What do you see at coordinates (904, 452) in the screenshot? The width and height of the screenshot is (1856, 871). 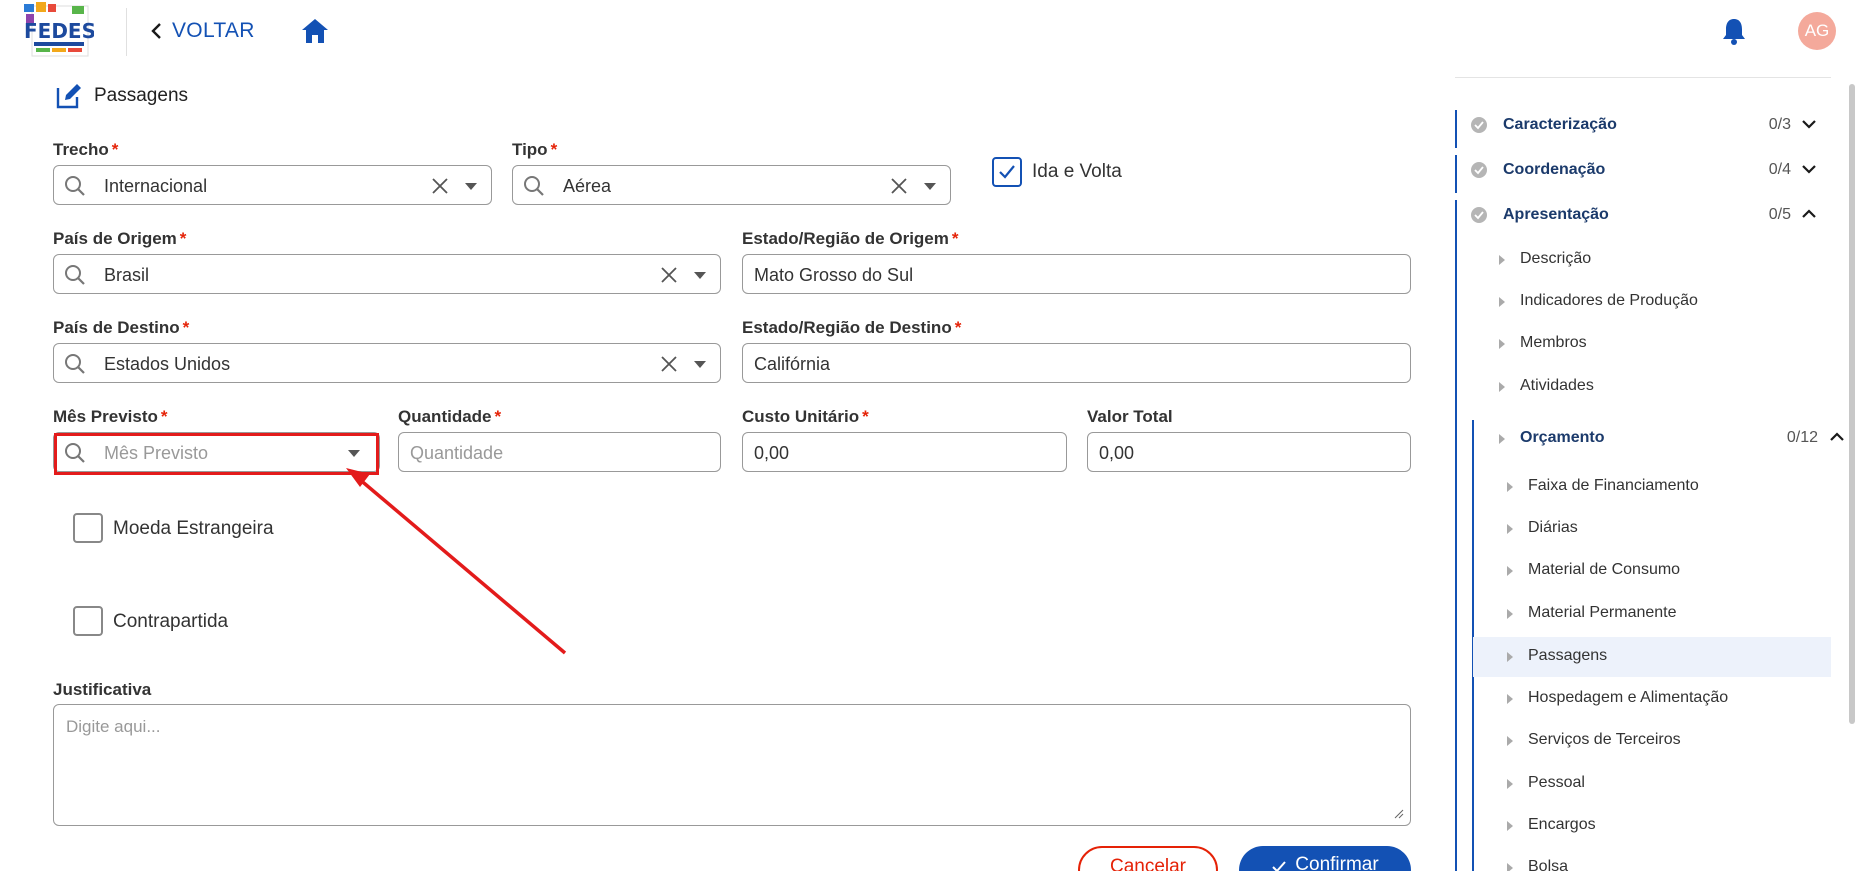 I see `custo-unitario-input: 0,00` at bounding box center [904, 452].